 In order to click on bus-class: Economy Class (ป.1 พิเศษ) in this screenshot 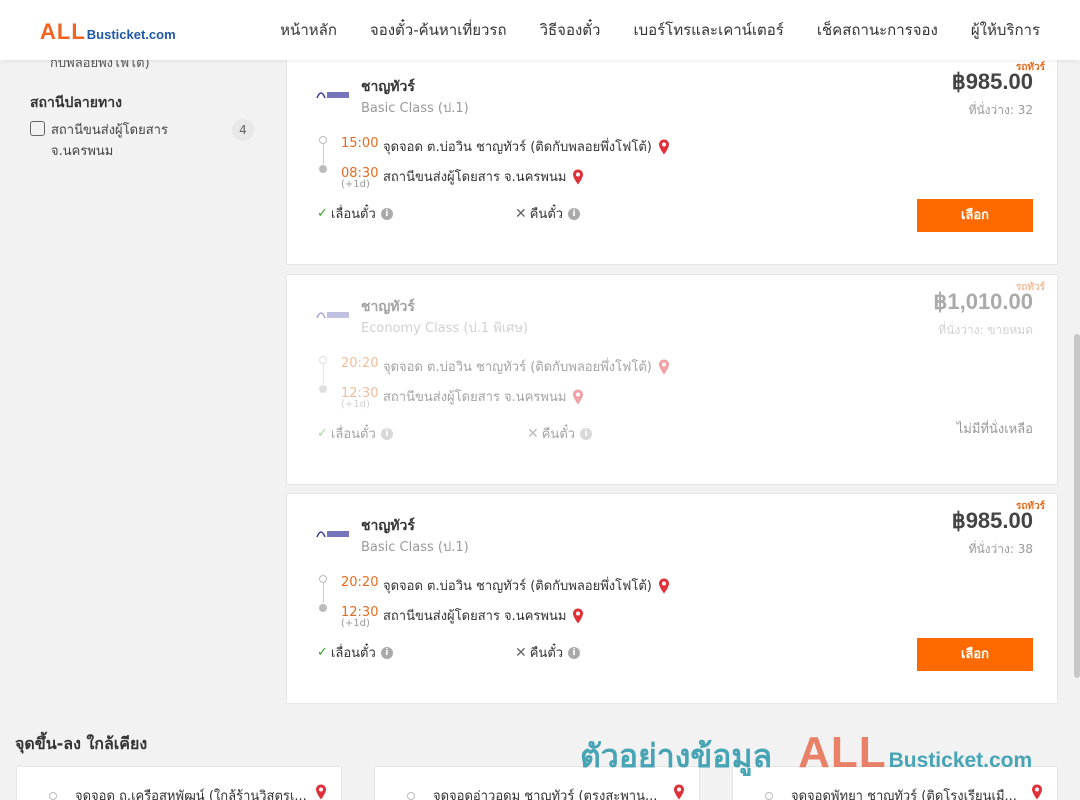, I will do `click(445, 328)`.